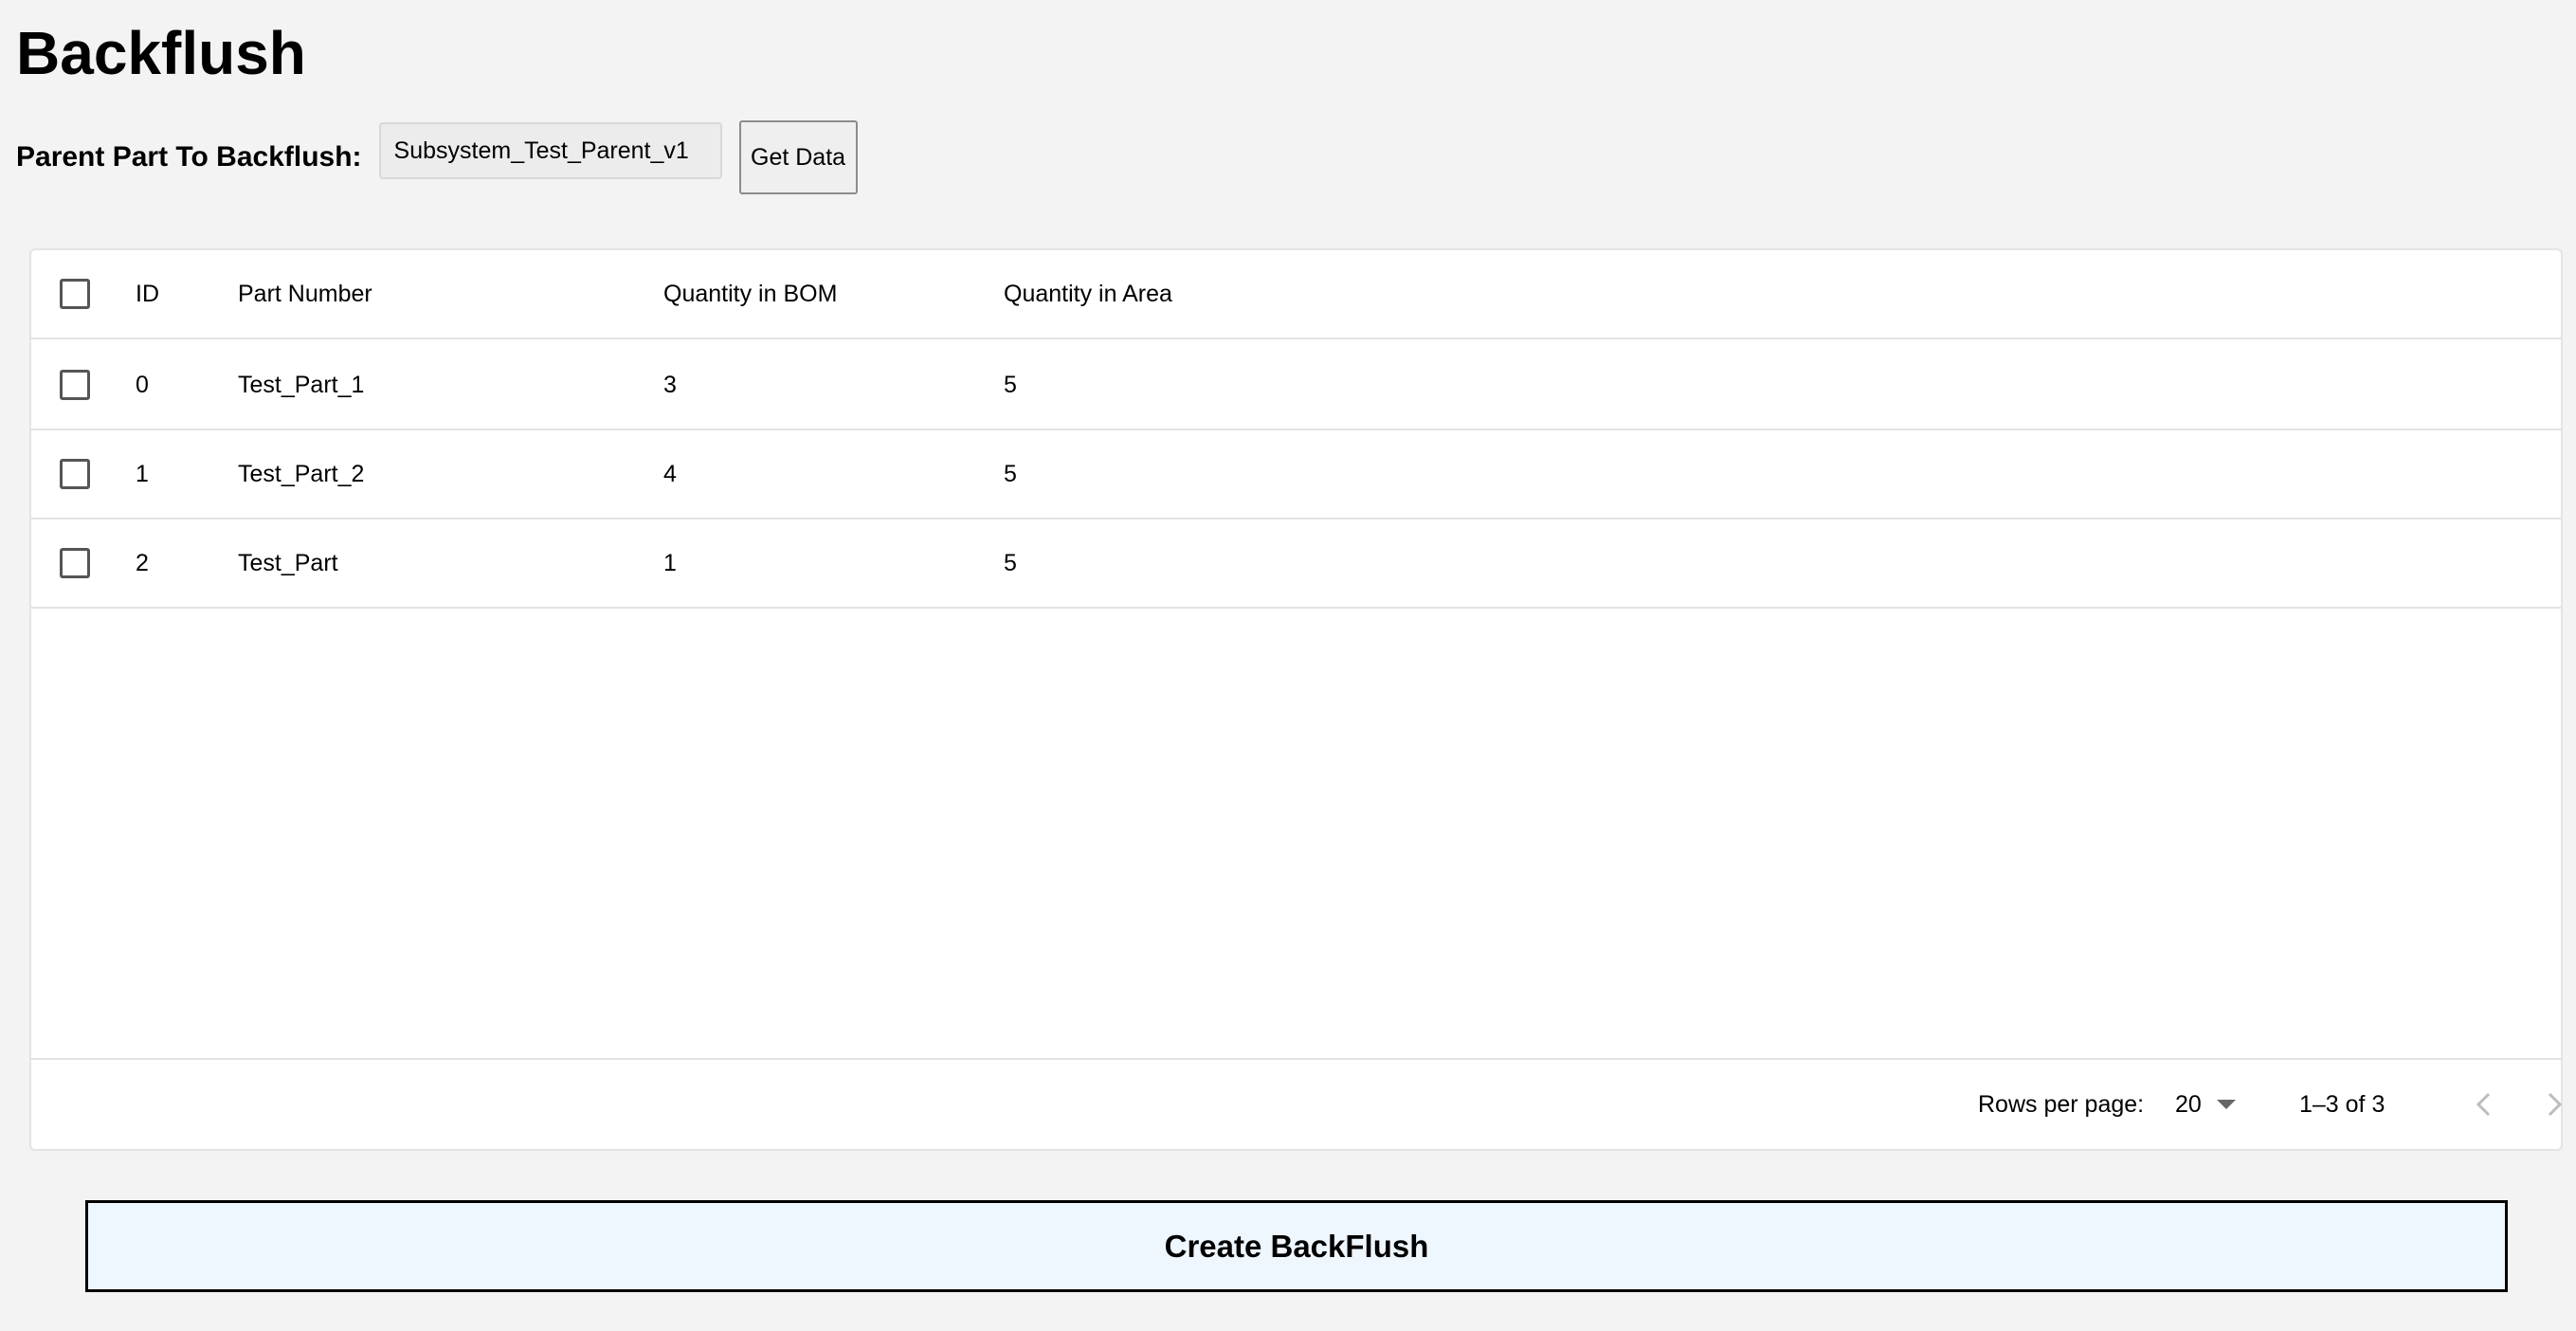 The height and width of the screenshot is (1331, 2576). I want to click on parent-part-input, so click(550, 150).